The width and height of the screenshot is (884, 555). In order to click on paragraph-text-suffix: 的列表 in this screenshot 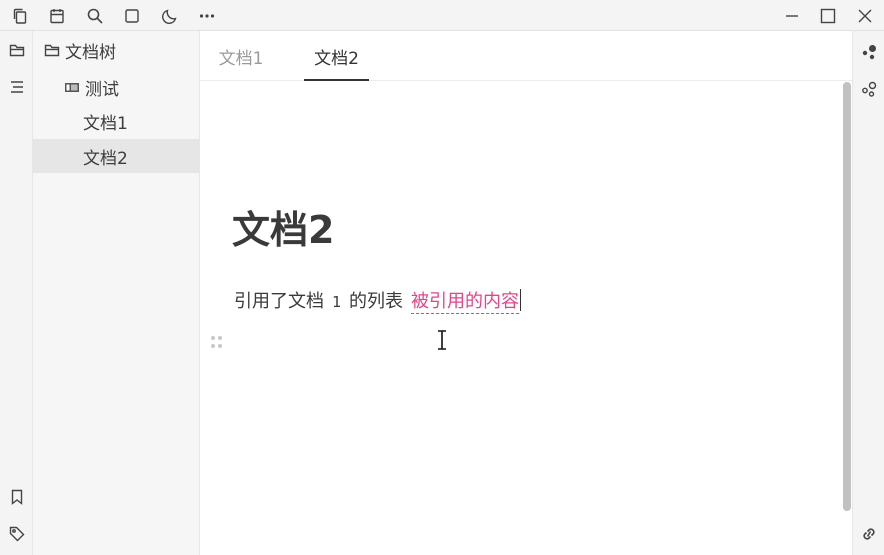, I will do `click(376, 301)`.